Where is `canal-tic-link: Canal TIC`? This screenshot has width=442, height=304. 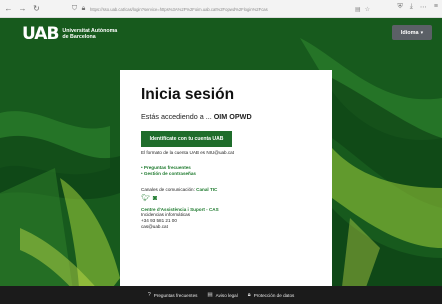
canal-tic-link: Canal TIC is located at coordinates (206, 189).